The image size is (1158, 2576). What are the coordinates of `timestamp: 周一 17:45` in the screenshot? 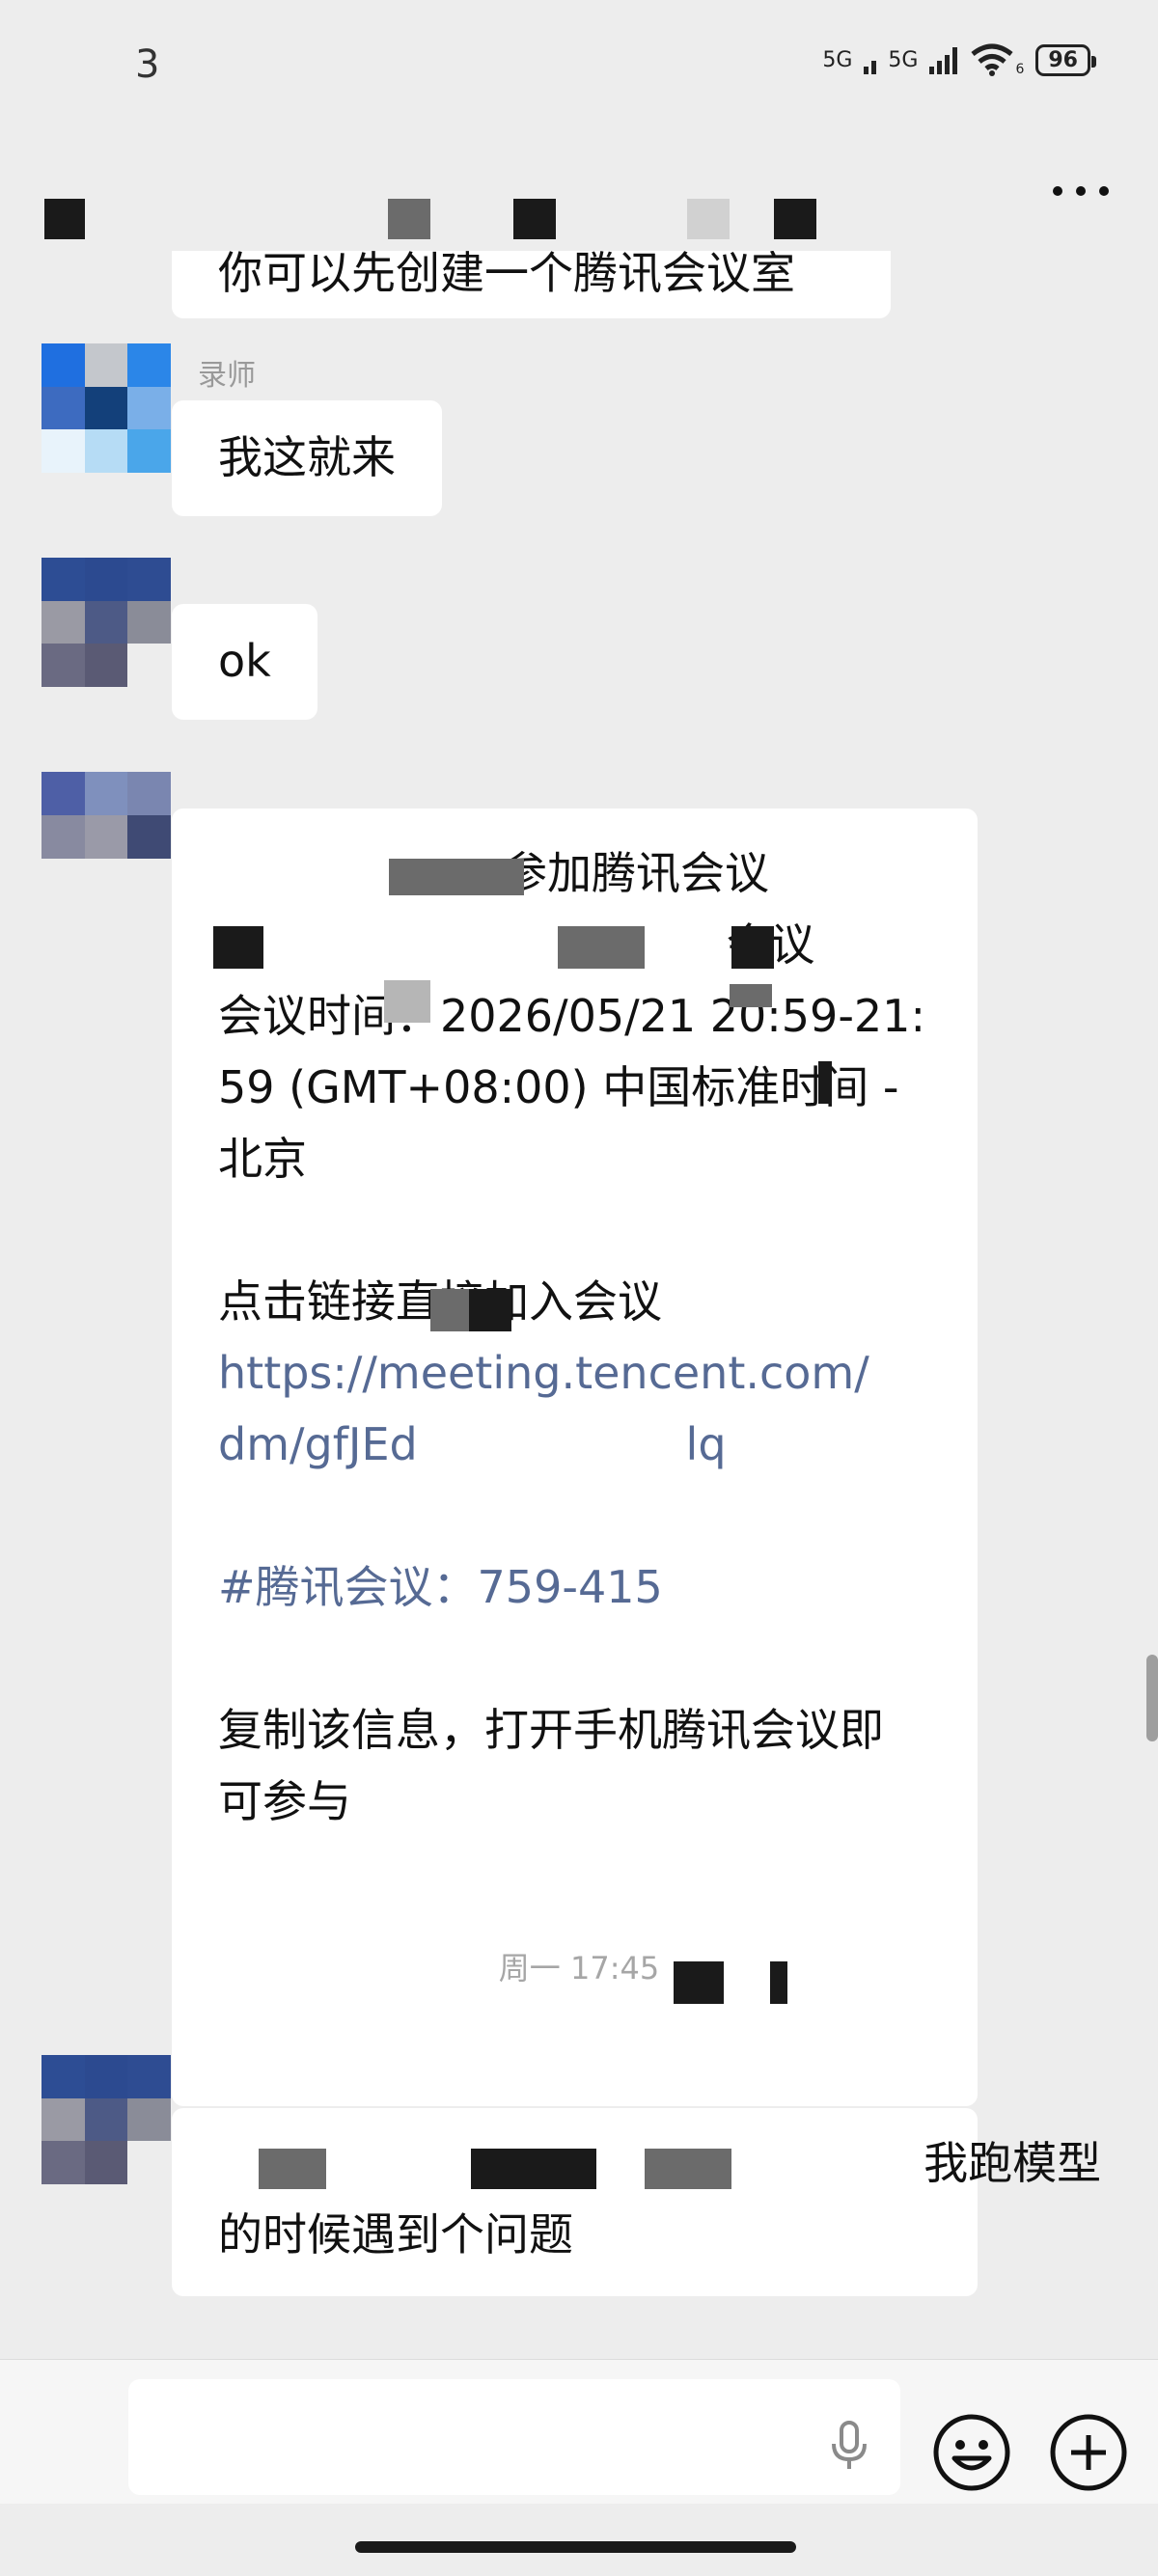 It's located at (579, 1969).